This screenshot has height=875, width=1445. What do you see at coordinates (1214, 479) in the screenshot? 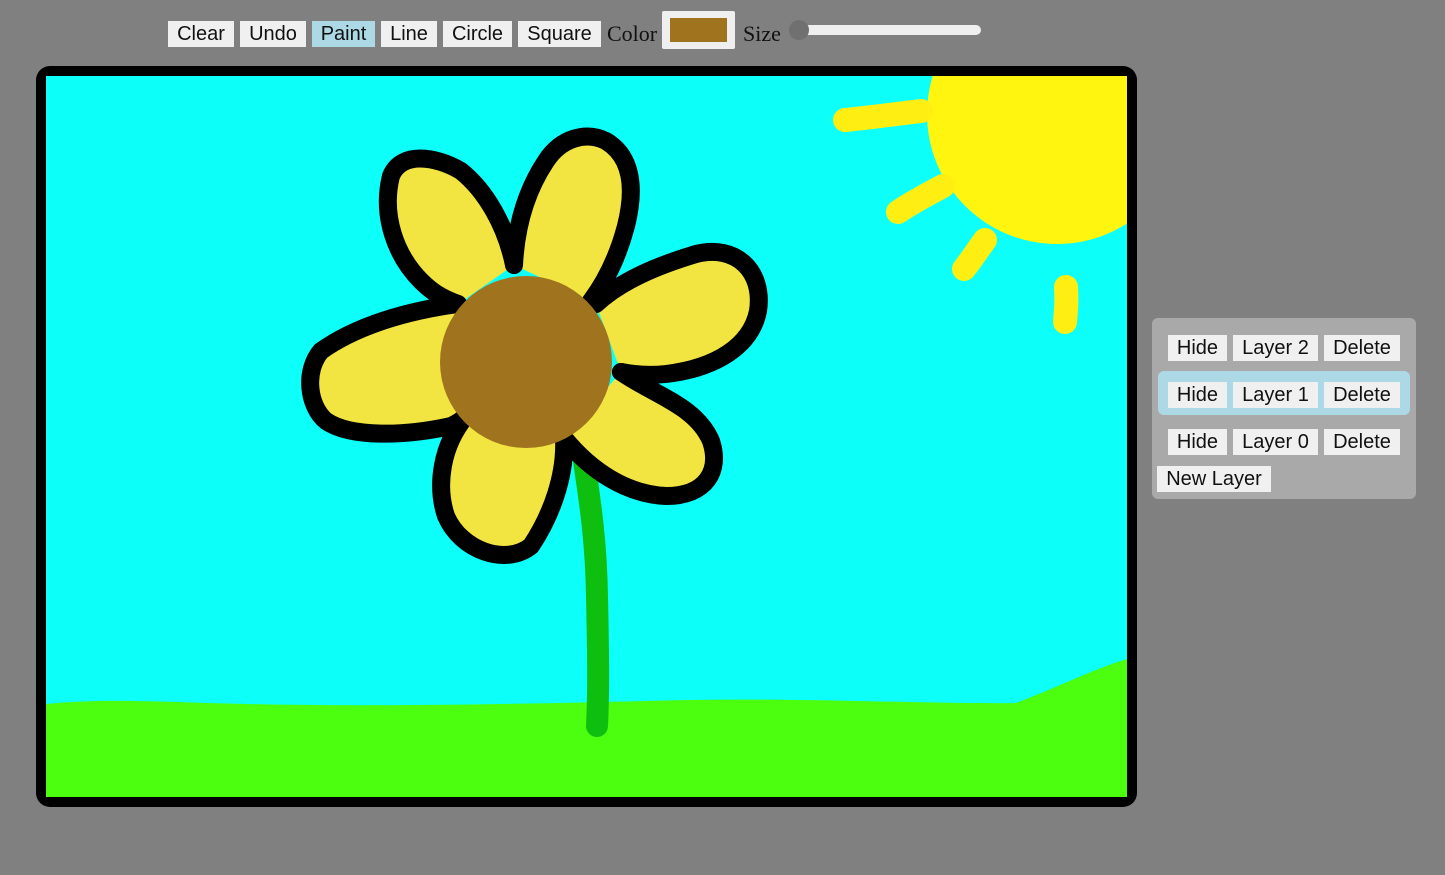
I see `new-layer-button: New Layer` at bounding box center [1214, 479].